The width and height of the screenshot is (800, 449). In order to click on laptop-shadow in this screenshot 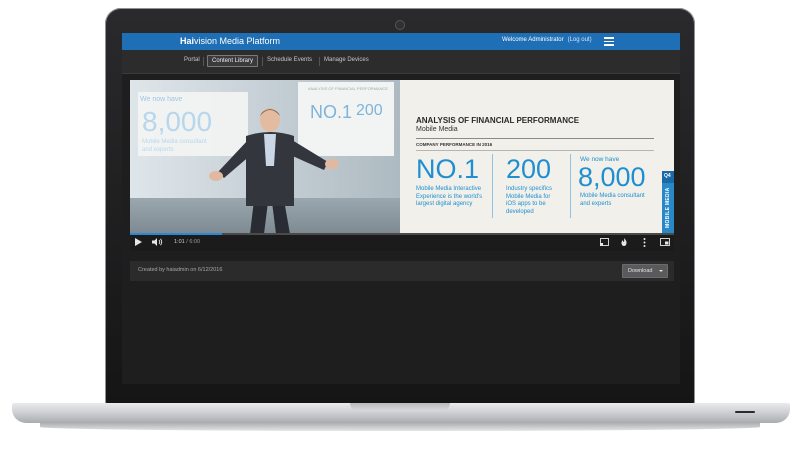, I will do `click(400, 427)`.